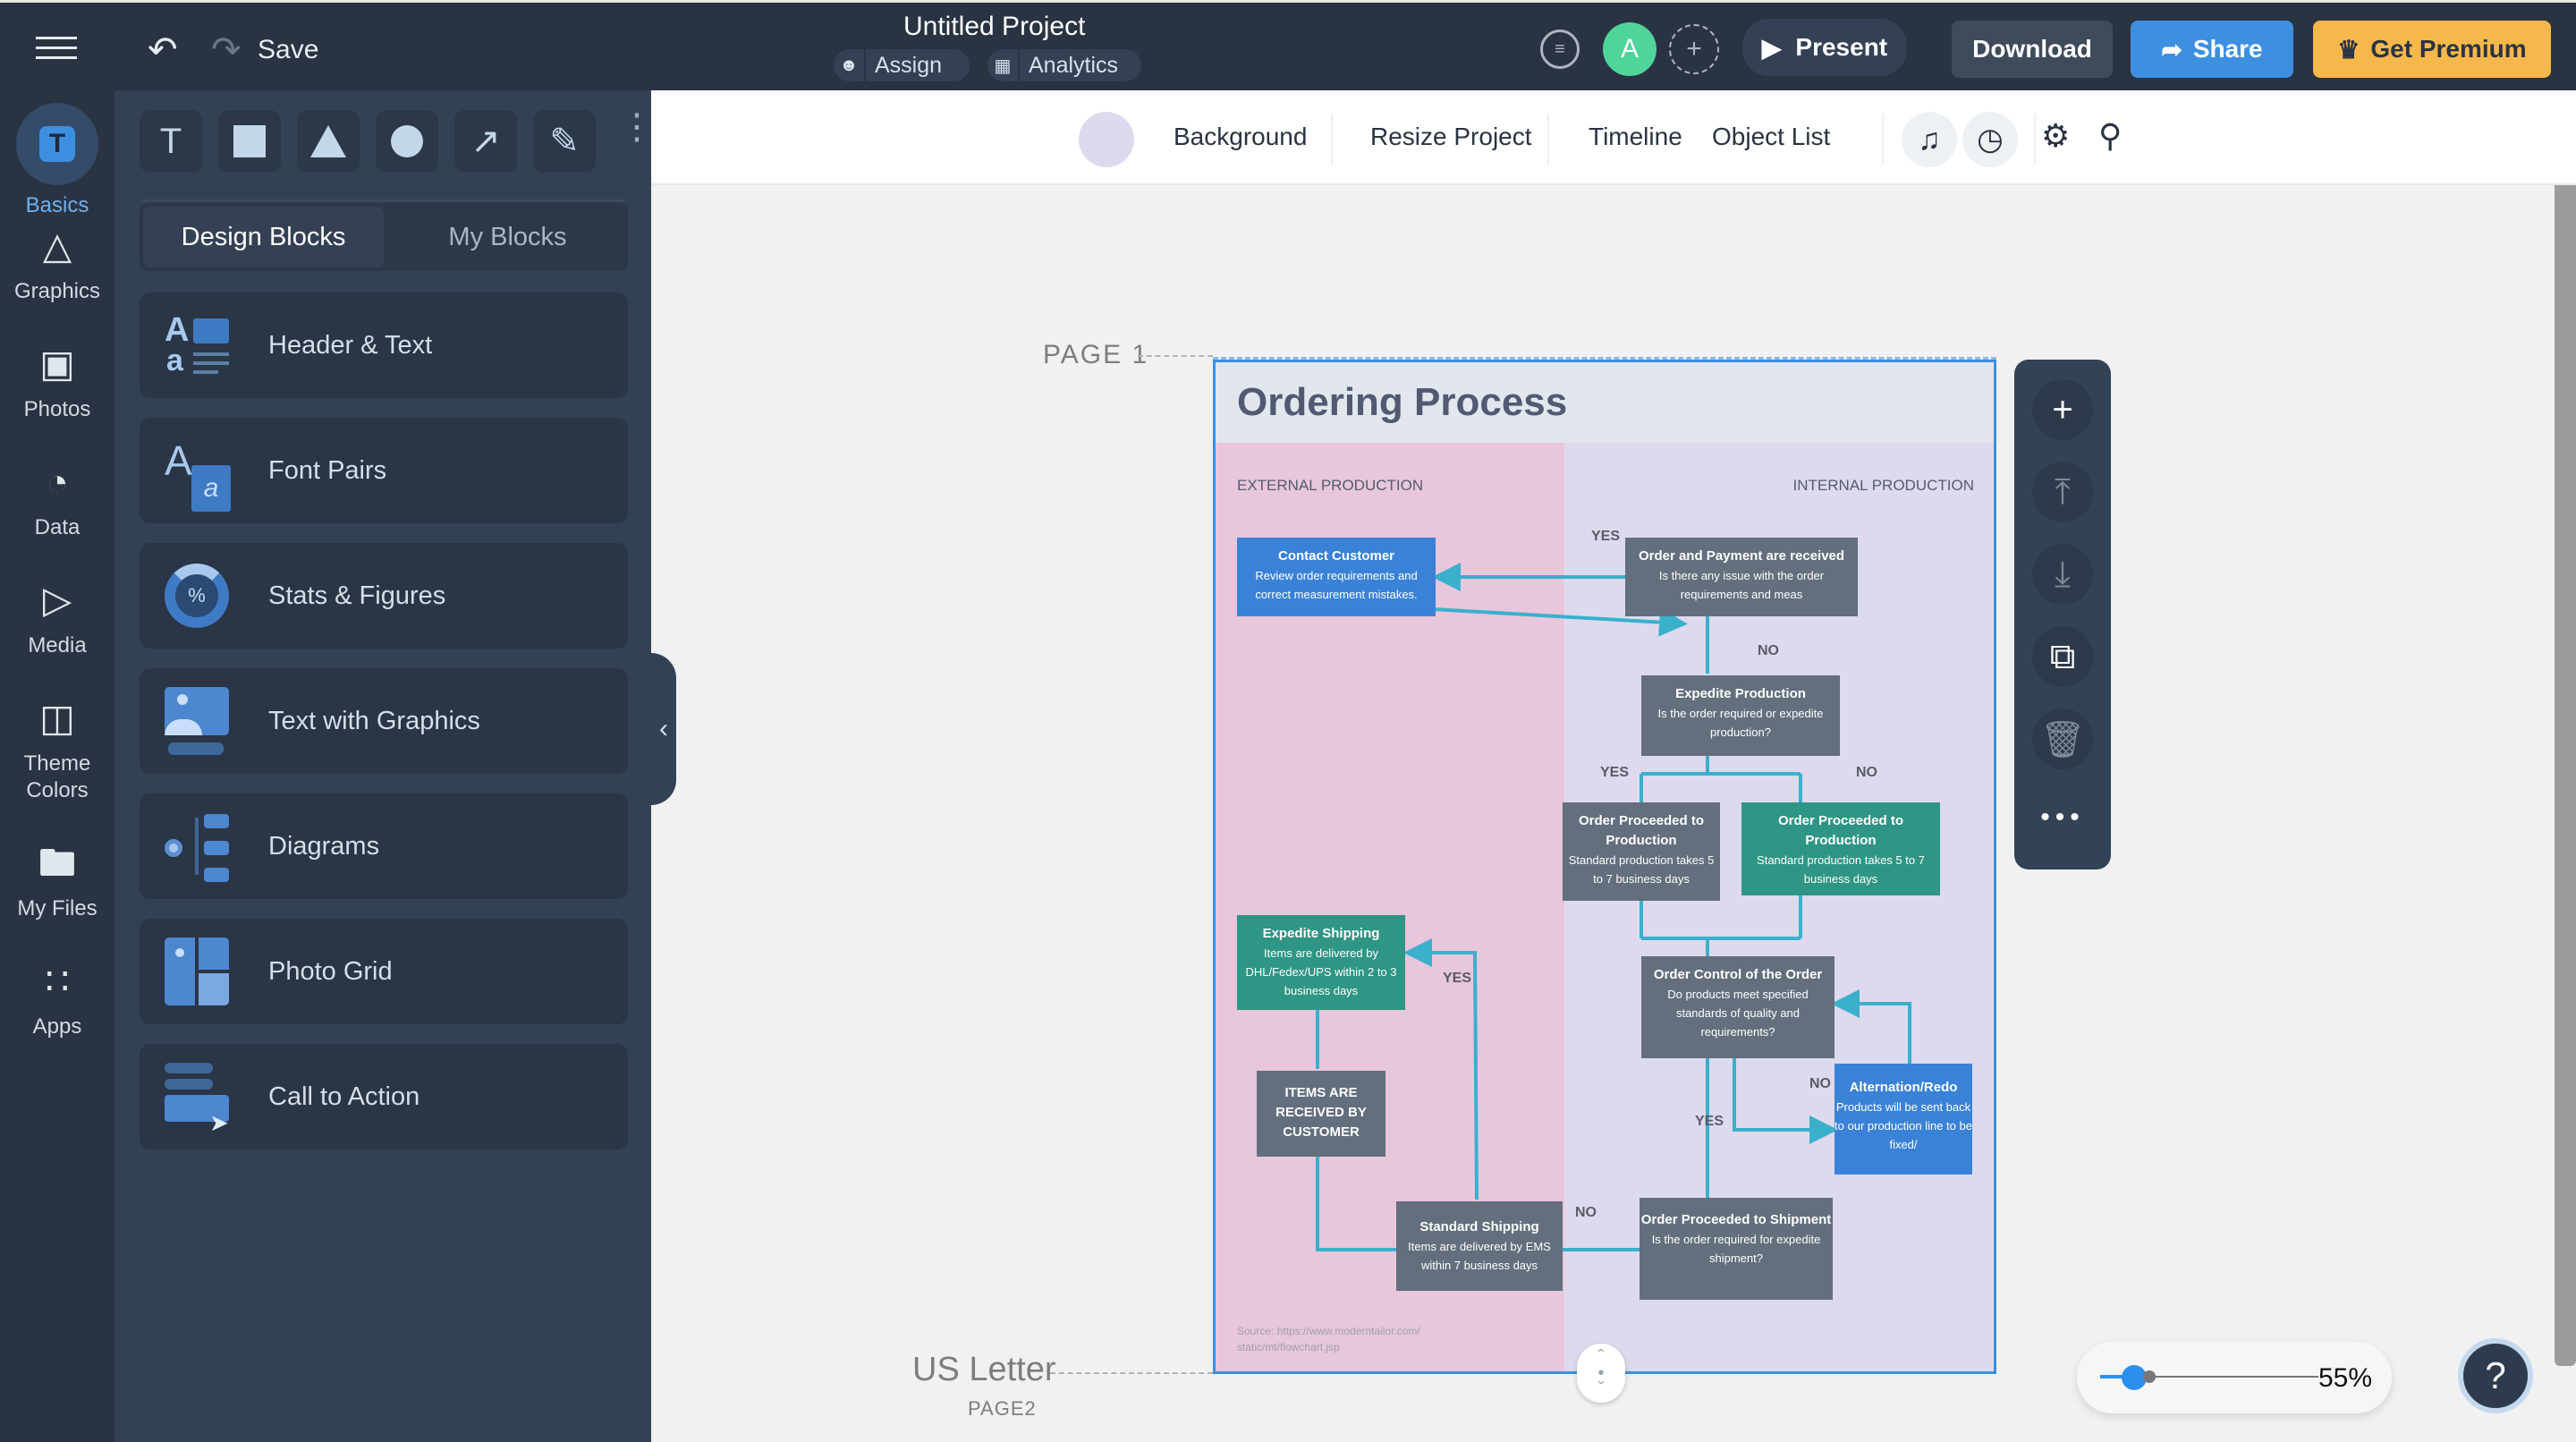  Describe the element at coordinates (171, 141) in the screenshot. I see `text-tool: T` at that location.